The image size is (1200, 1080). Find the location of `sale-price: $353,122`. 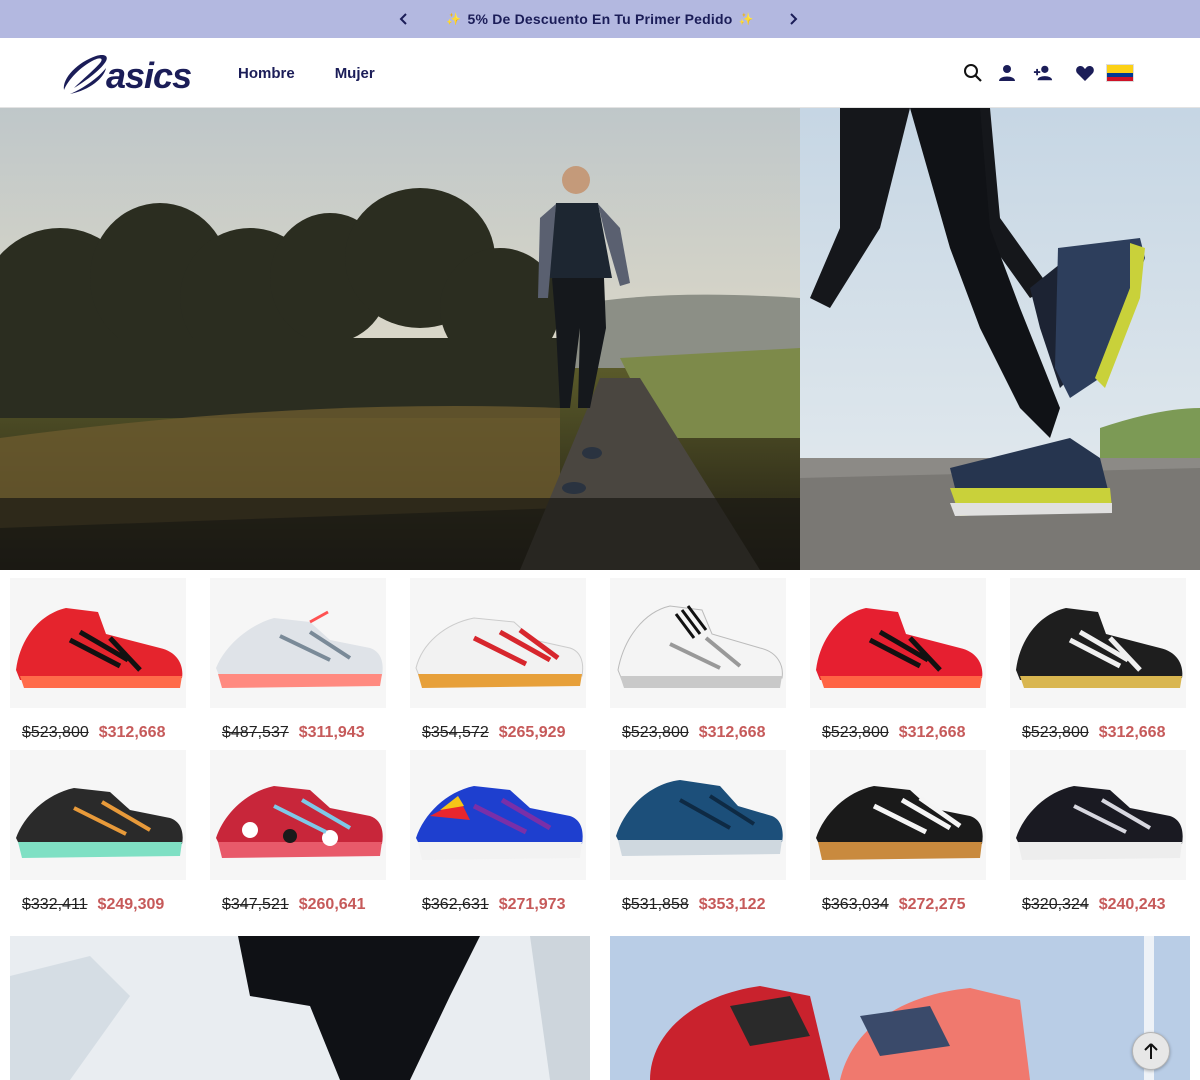

sale-price: $353,122 is located at coordinates (732, 904).